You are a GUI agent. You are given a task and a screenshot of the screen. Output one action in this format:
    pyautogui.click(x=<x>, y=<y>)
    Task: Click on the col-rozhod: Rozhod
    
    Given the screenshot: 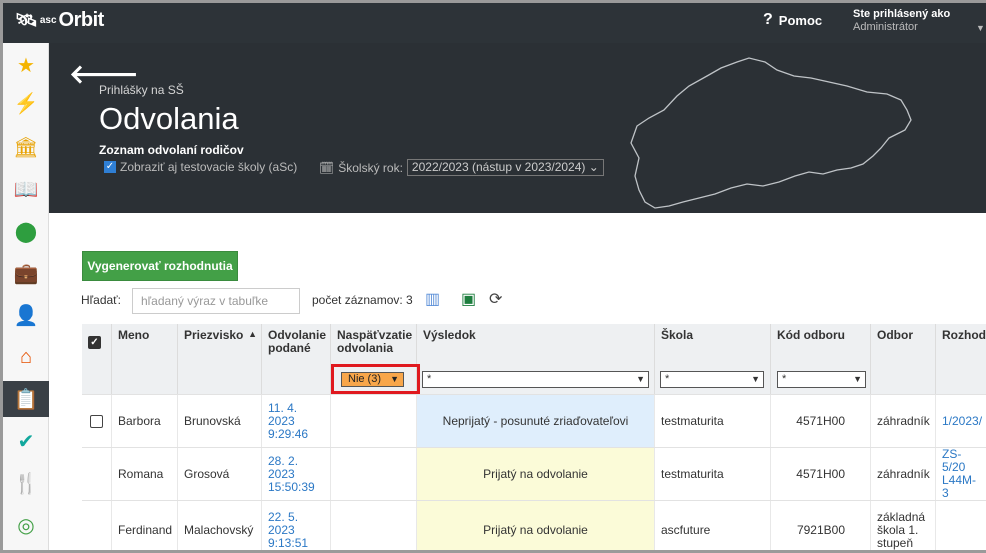 What is the action you would take?
    pyautogui.click(x=961, y=344)
    